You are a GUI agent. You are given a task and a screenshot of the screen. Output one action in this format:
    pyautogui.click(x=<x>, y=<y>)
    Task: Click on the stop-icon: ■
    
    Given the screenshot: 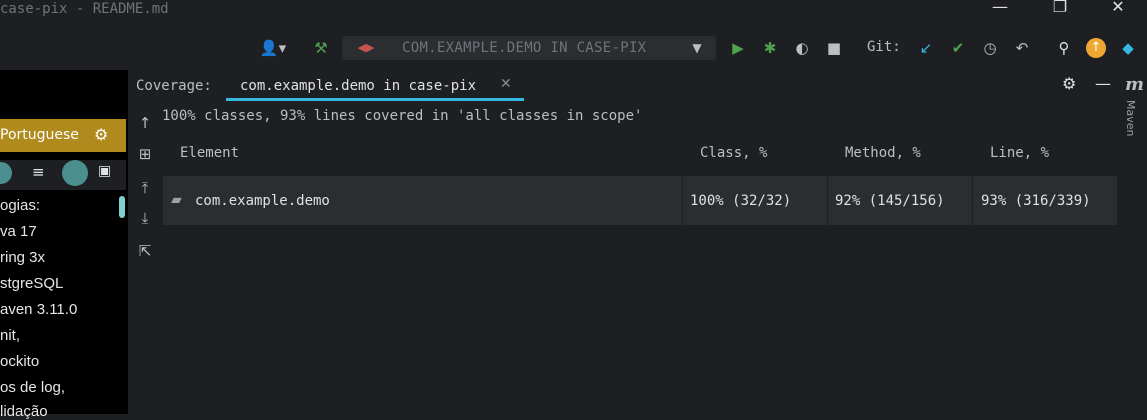 What is the action you would take?
    pyautogui.click(x=834, y=48)
    